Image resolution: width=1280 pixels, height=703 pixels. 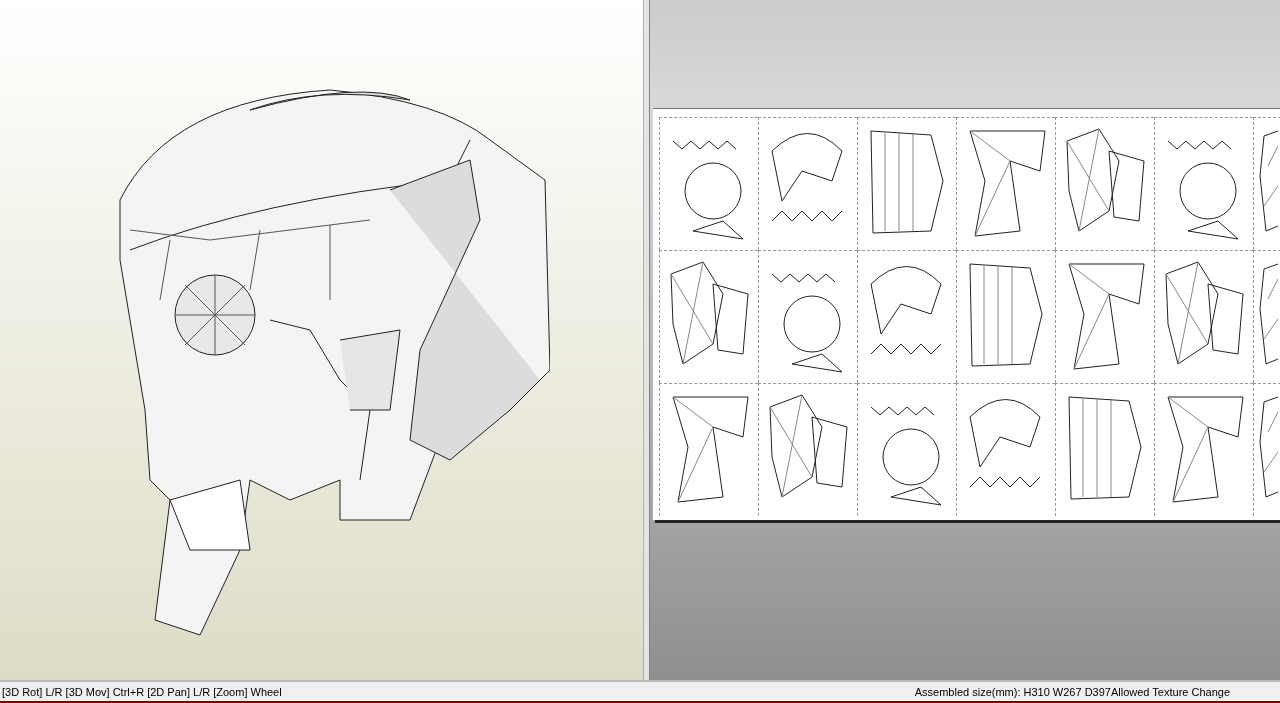 What do you see at coordinates (1072, 691) in the screenshot?
I see `assembled-size-text: Assembled size(mm): H310 W267 D397Allowed Texture Change` at bounding box center [1072, 691].